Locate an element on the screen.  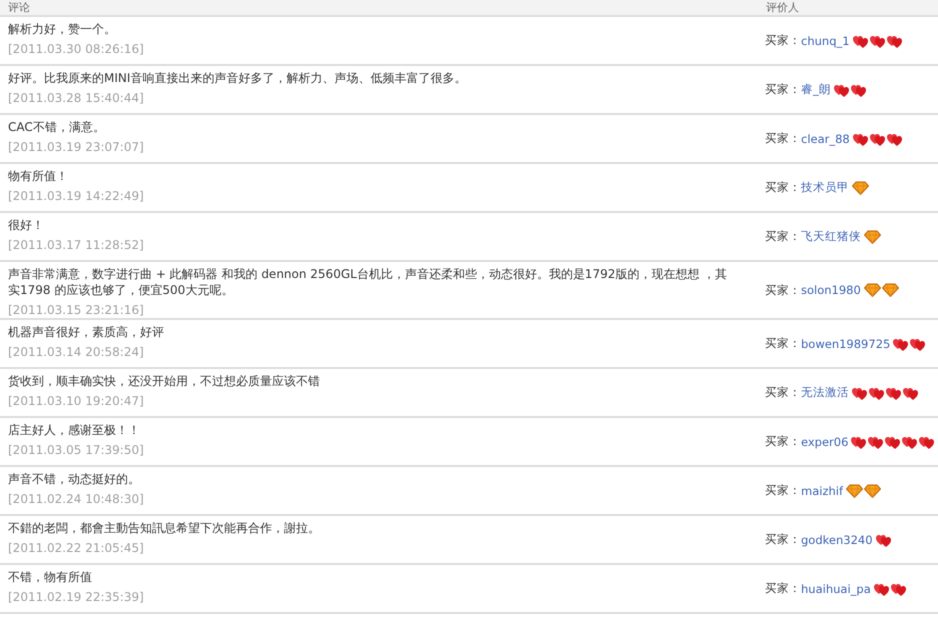
comment-text: 机器声音很好，素质高，好评 is located at coordinates (86, 332).